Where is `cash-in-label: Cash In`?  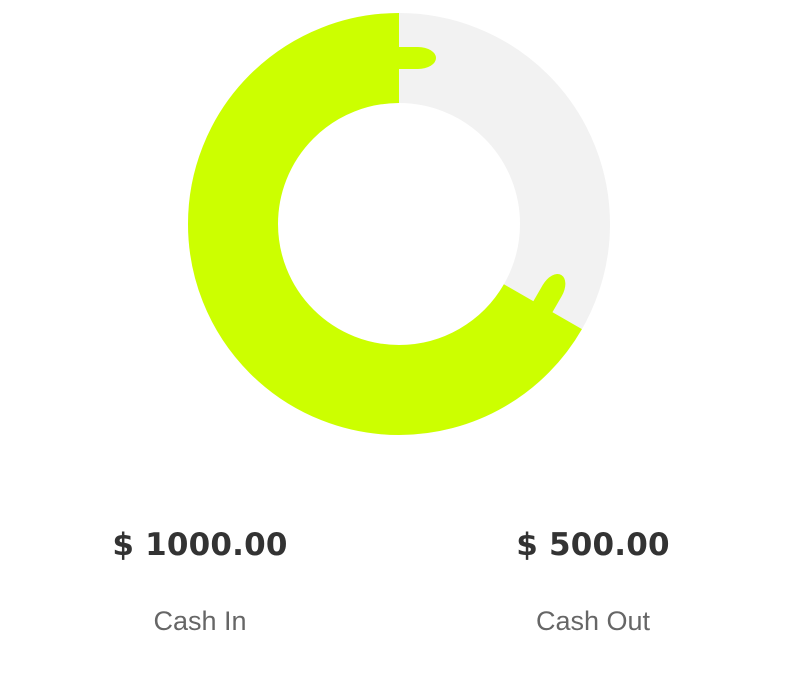 cash-in-label: Cash In is located at coordinates (200, 621).